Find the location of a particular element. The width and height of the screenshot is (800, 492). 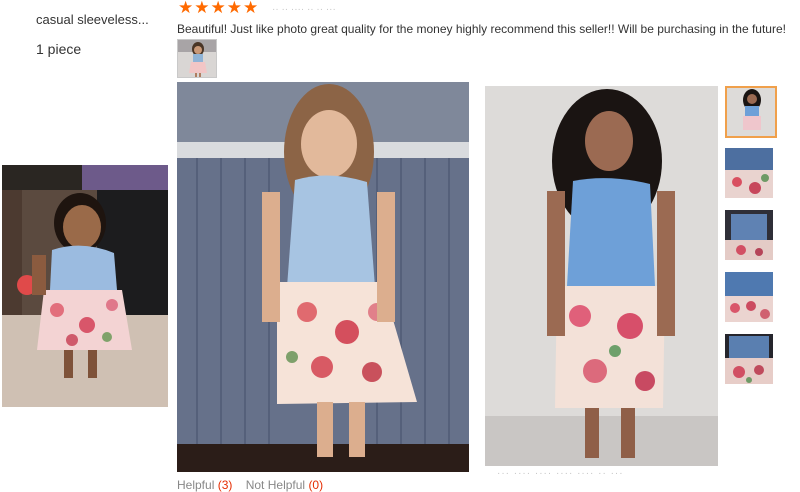

review-date: ·· ·· ···· ·· ·· ··· is located at coordinates (304, 9).